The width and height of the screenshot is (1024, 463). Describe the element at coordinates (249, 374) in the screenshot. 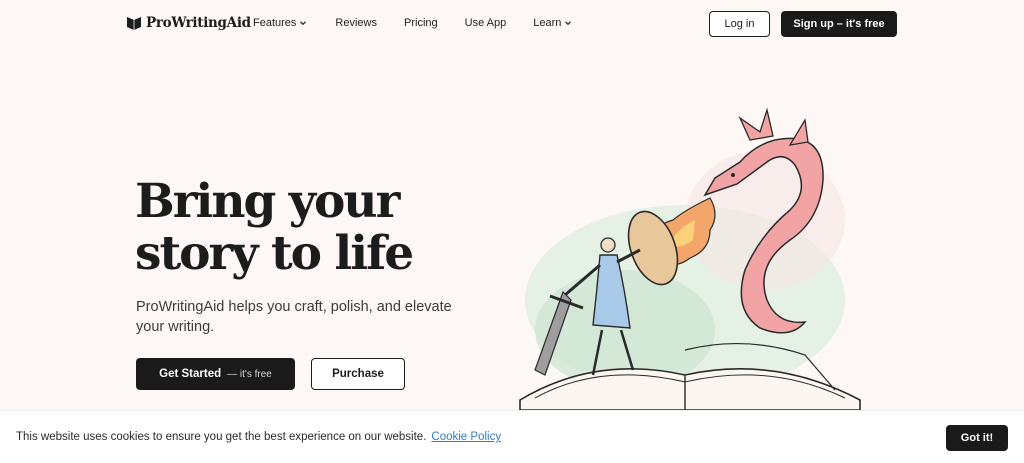

I see `get-started-extra: — it's free` at that location.